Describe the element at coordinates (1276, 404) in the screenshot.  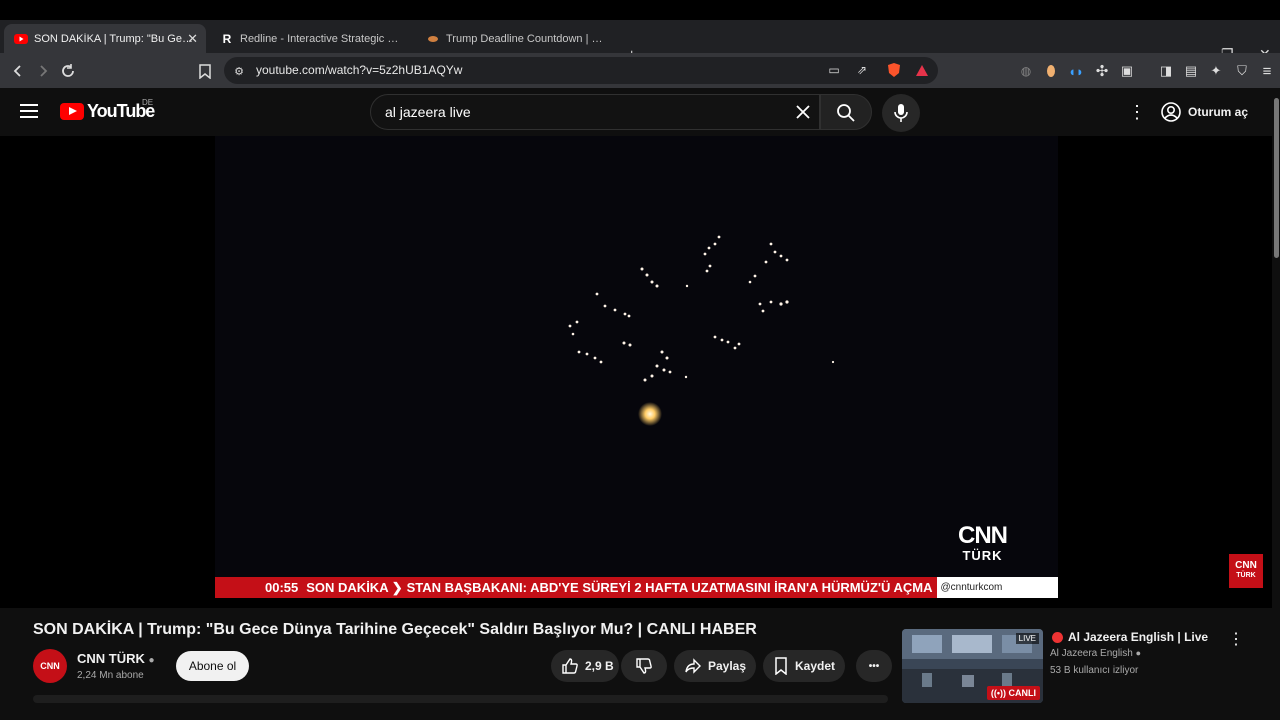
I see `page-scrollbar` at that location.